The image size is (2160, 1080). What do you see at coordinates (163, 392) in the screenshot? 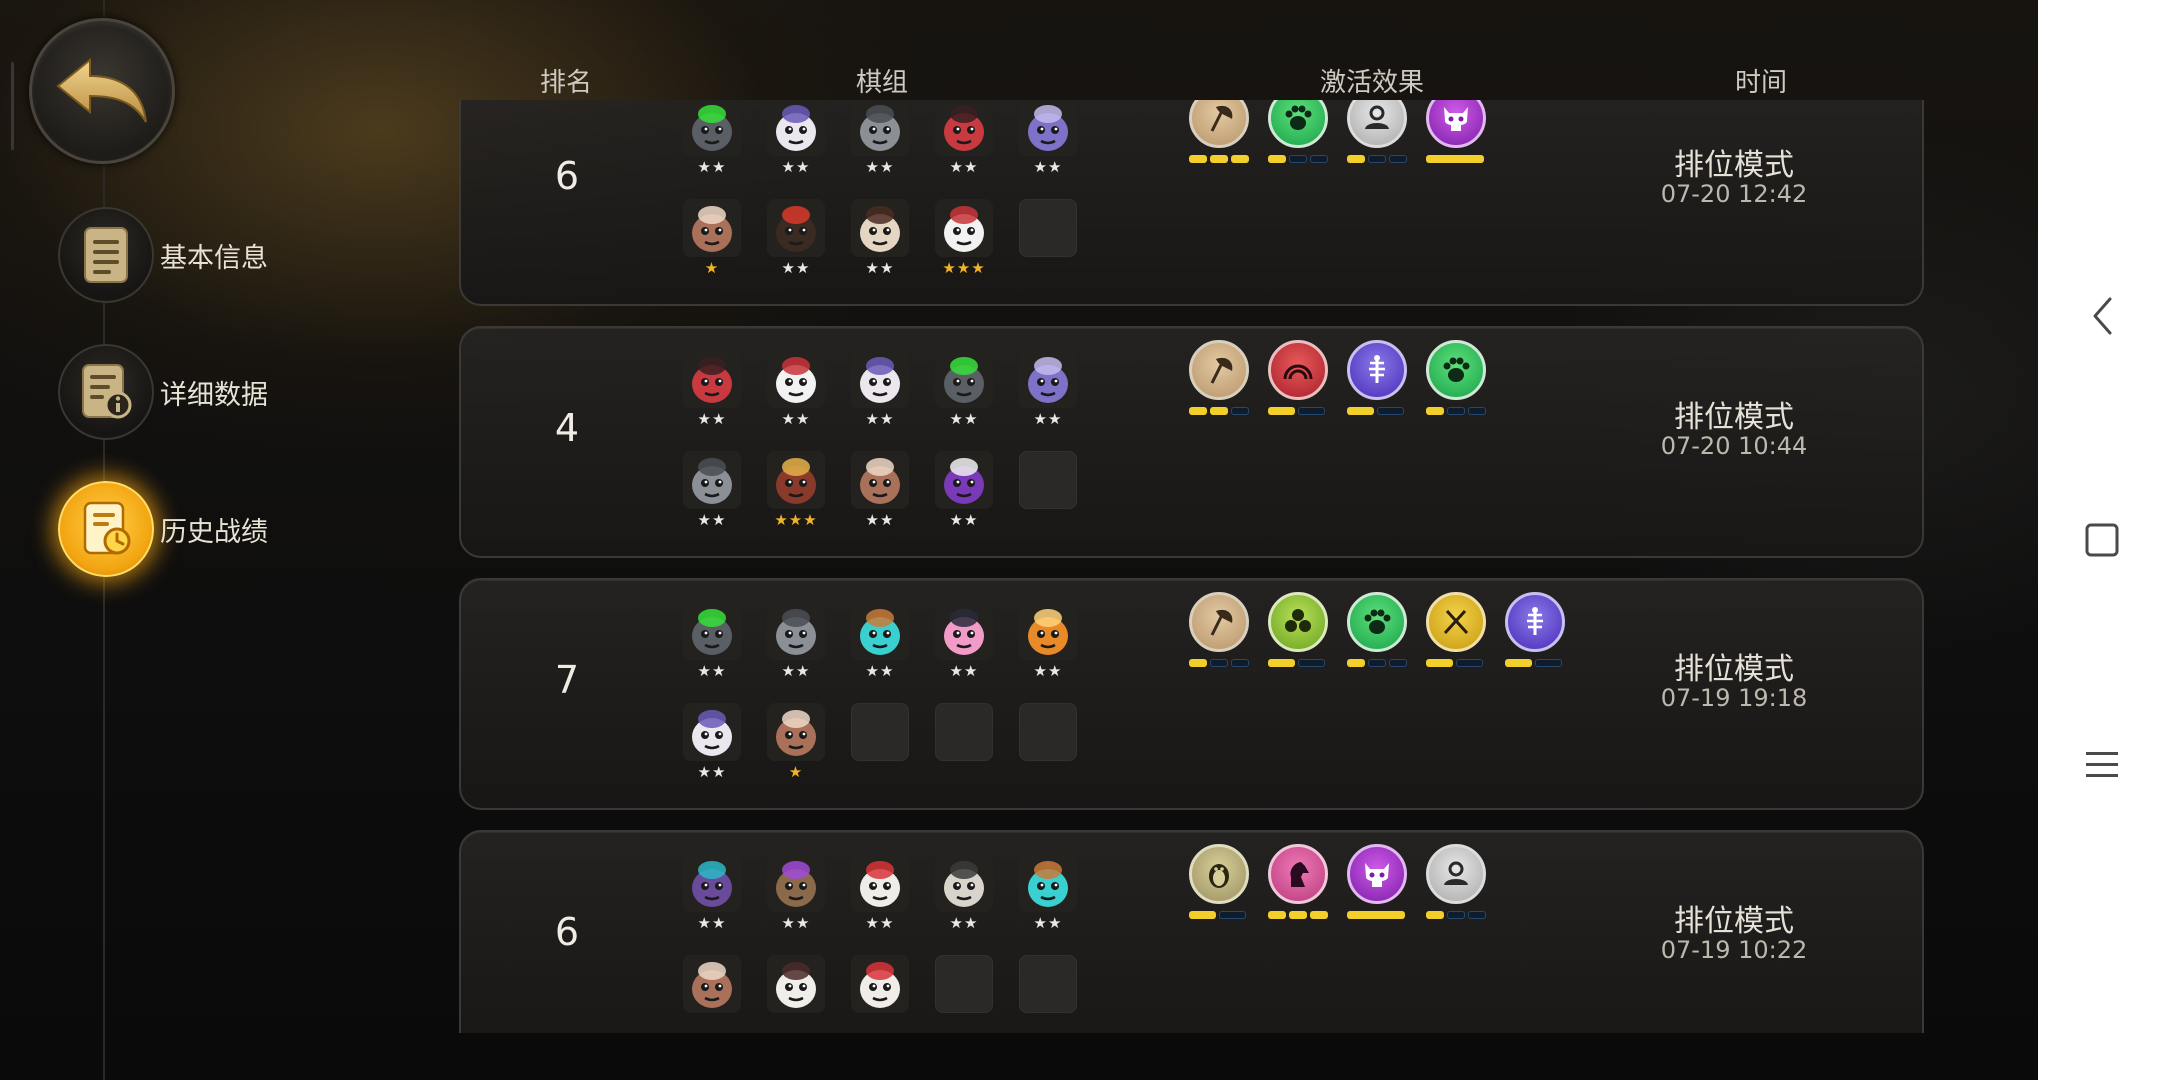
I see `sidebar-item-detailed-data: 详细数据` at bounding box center [163, 392].